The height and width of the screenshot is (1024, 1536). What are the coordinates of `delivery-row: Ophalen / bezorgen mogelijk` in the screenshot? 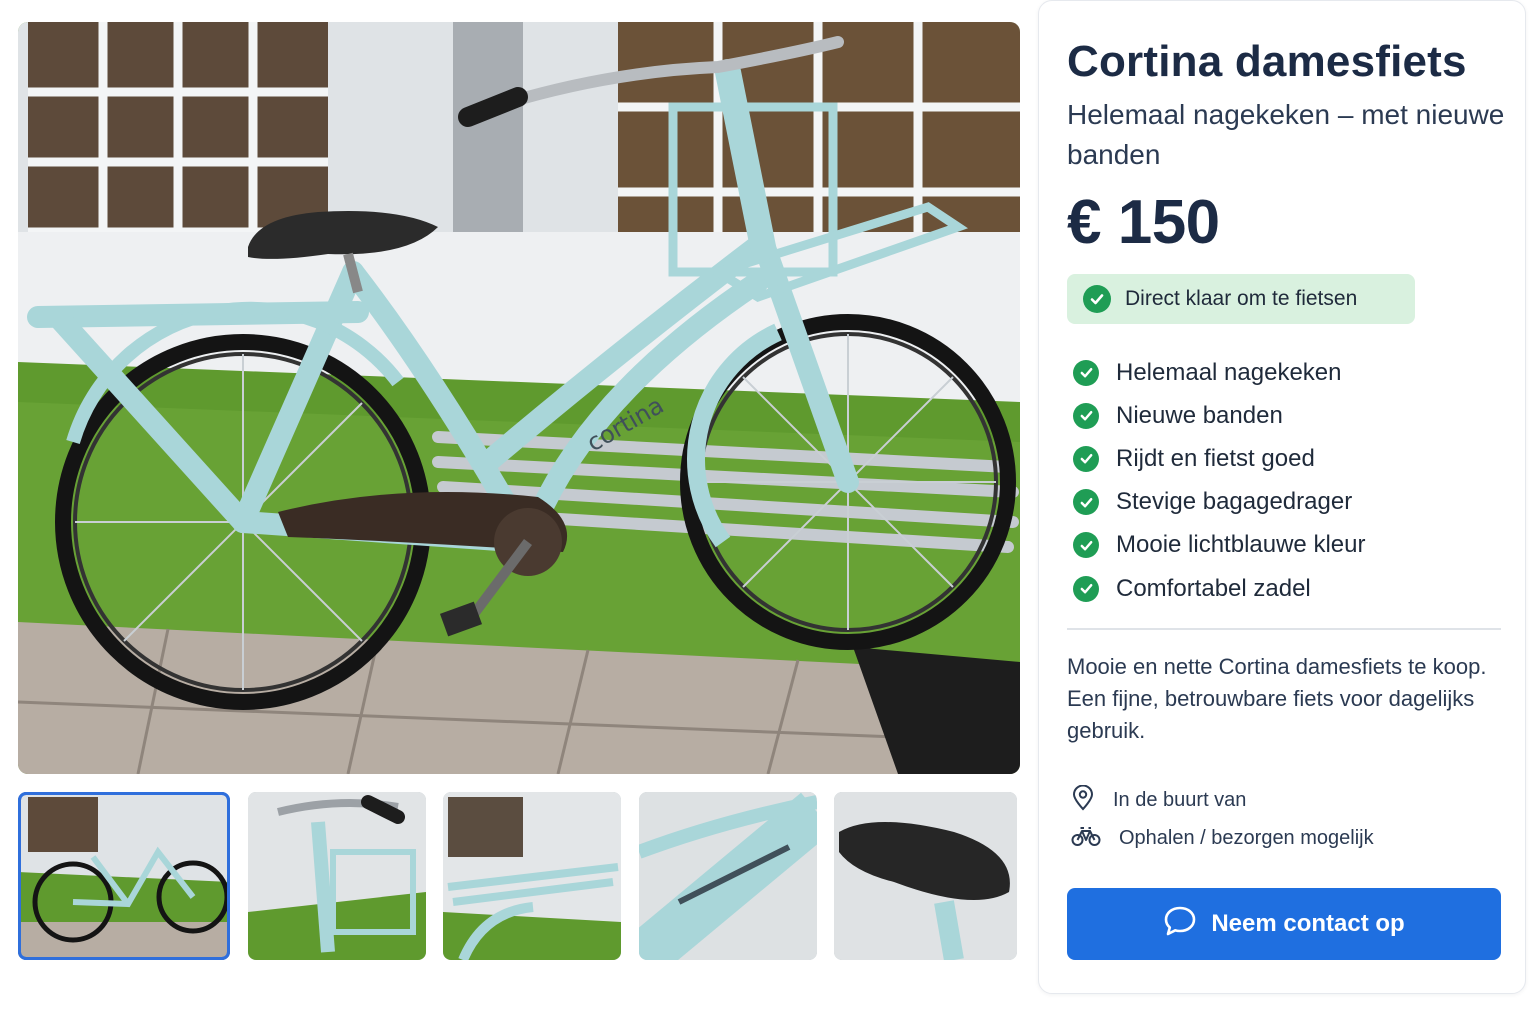 It's located at (1222, 838).